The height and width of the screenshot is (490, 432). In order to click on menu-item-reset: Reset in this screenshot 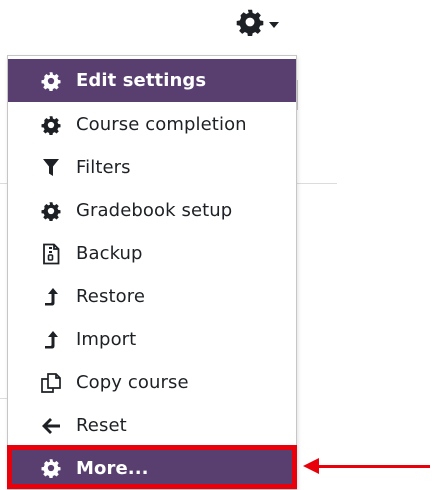, I will do `click(152, 425)`.